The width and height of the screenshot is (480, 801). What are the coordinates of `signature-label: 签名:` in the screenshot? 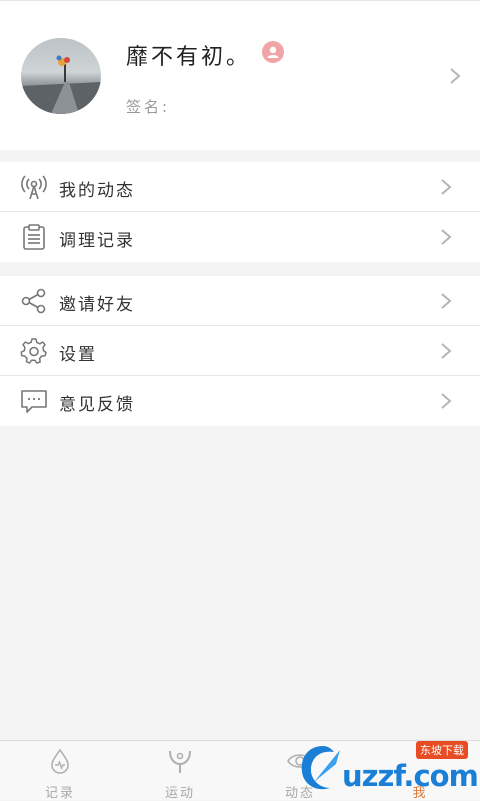 It's located at (148, 107).